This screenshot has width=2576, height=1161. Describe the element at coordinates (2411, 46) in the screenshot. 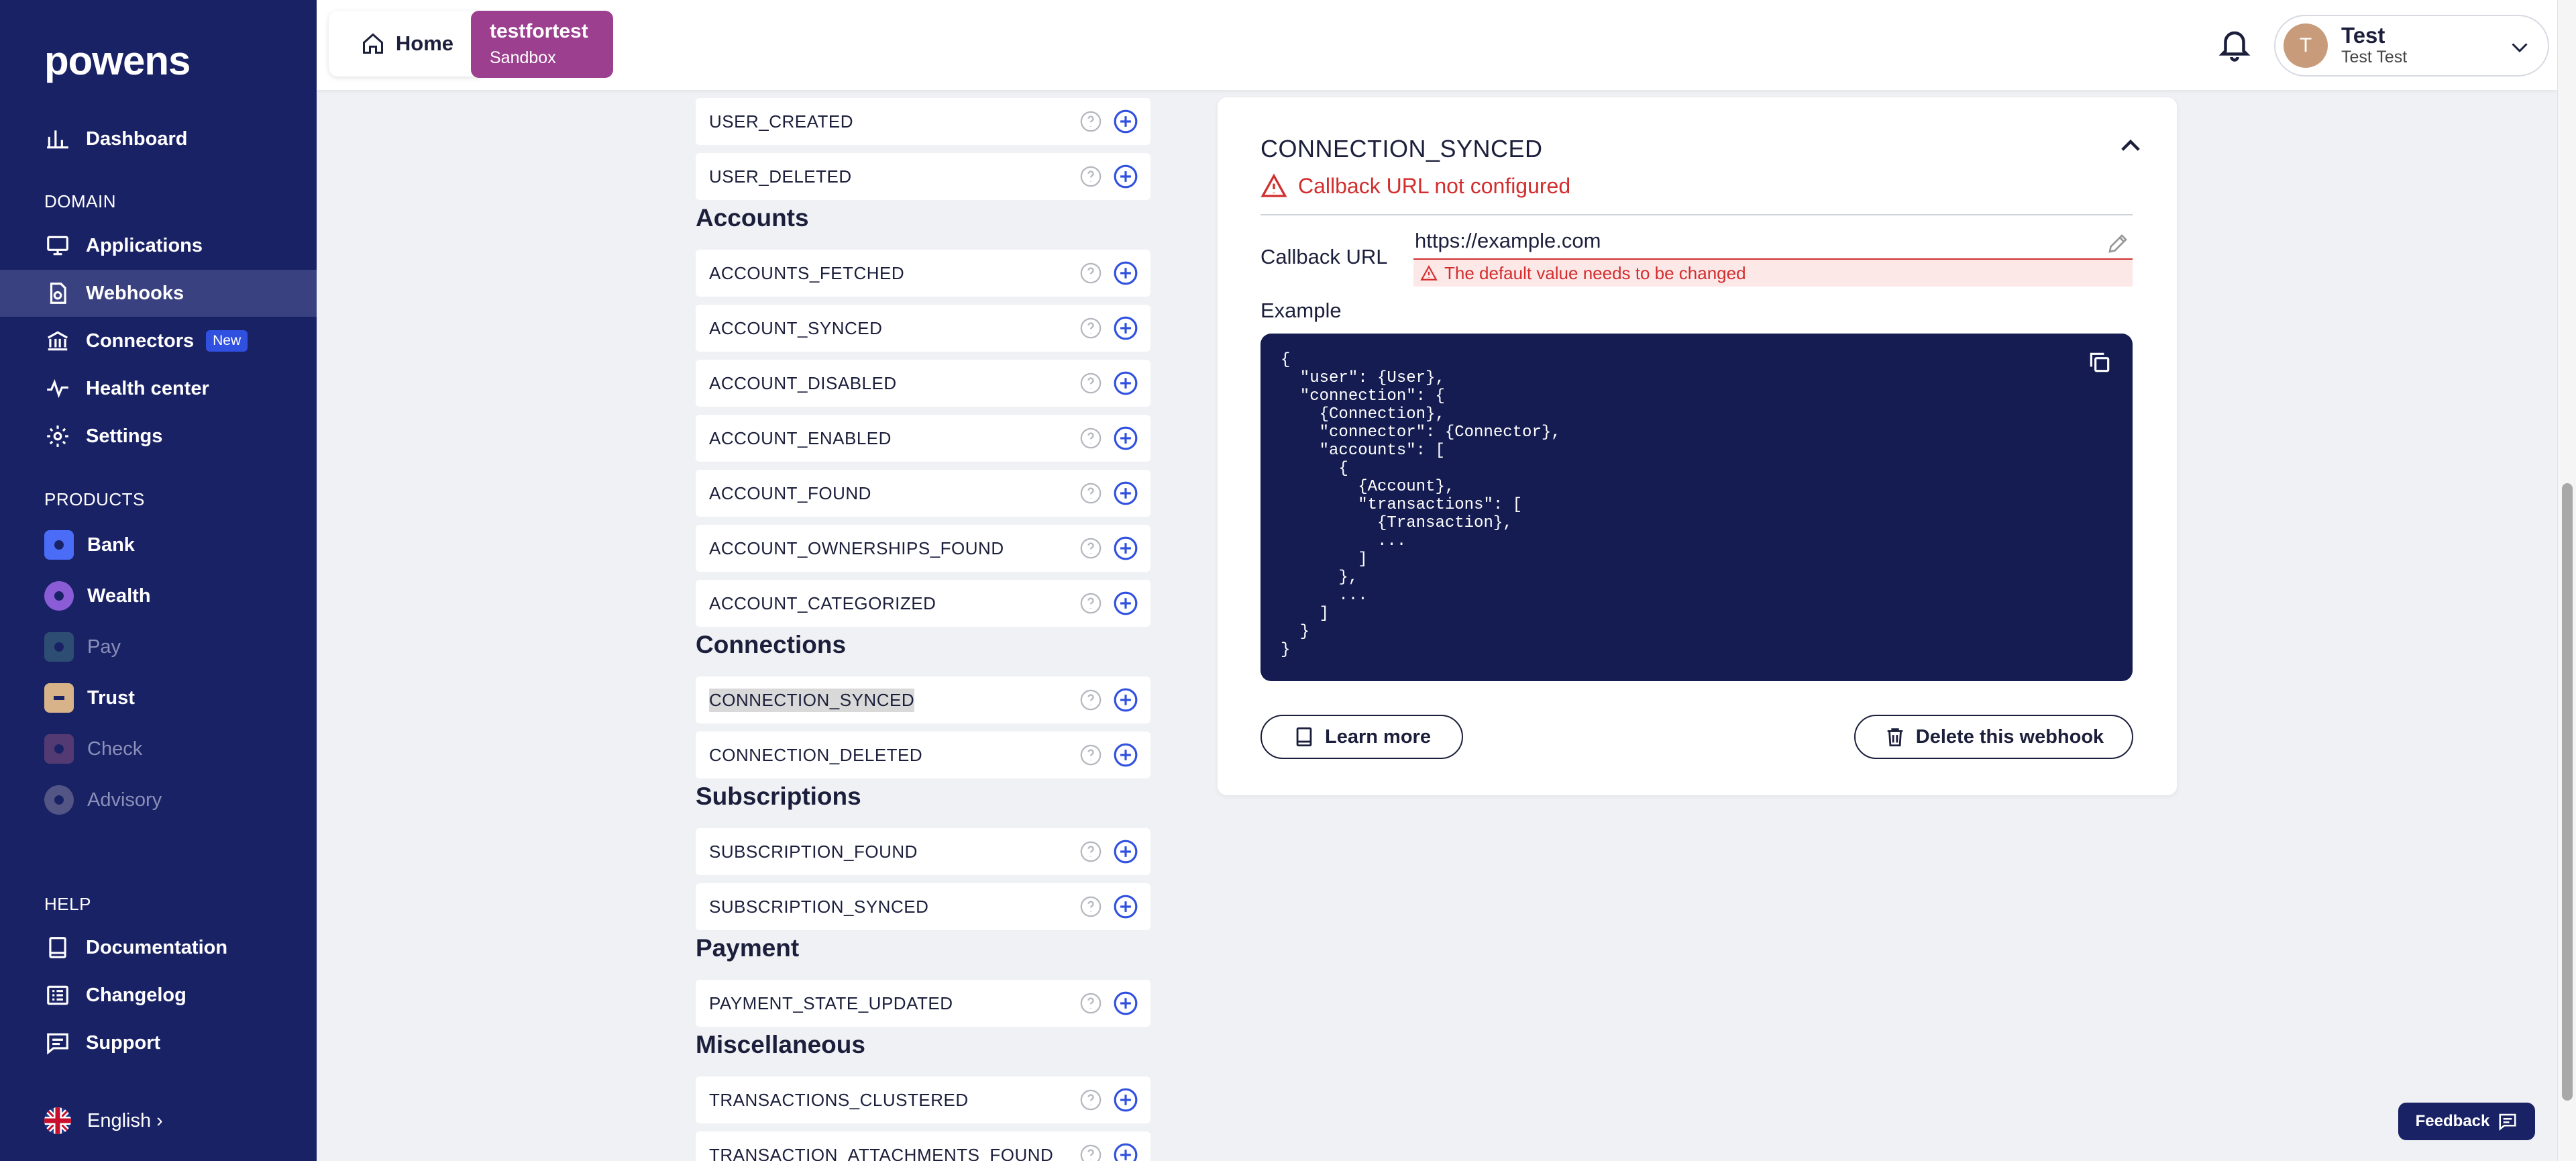

I see `user-menu: T Test Test Test` at that location.